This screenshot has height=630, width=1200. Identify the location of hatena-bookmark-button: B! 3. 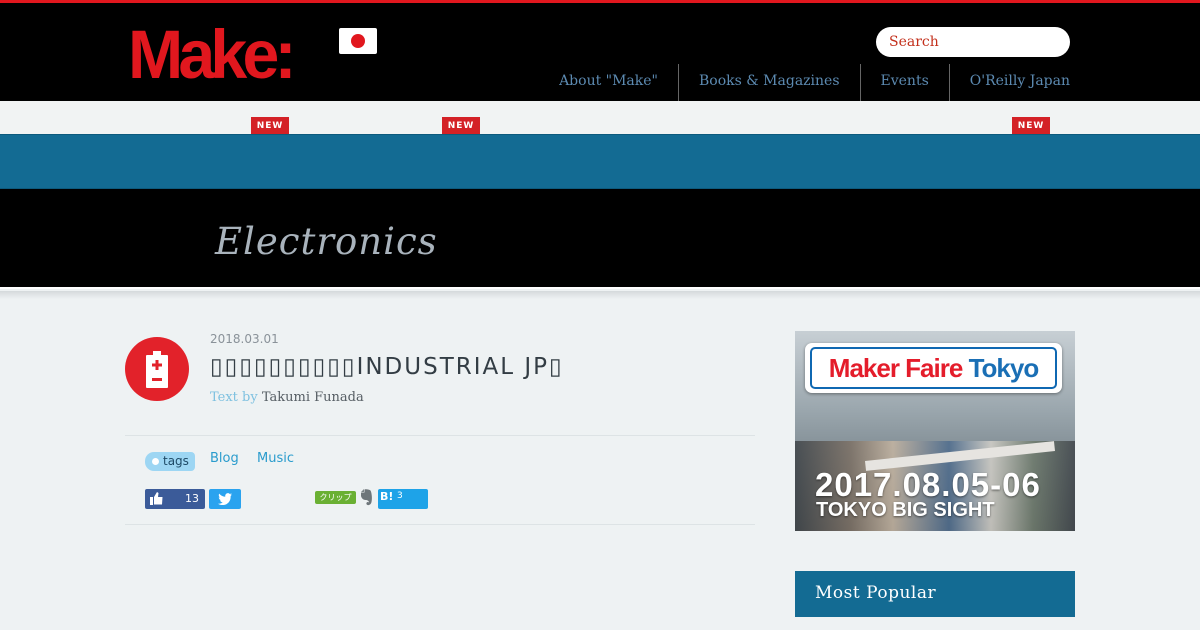
(403, 499).